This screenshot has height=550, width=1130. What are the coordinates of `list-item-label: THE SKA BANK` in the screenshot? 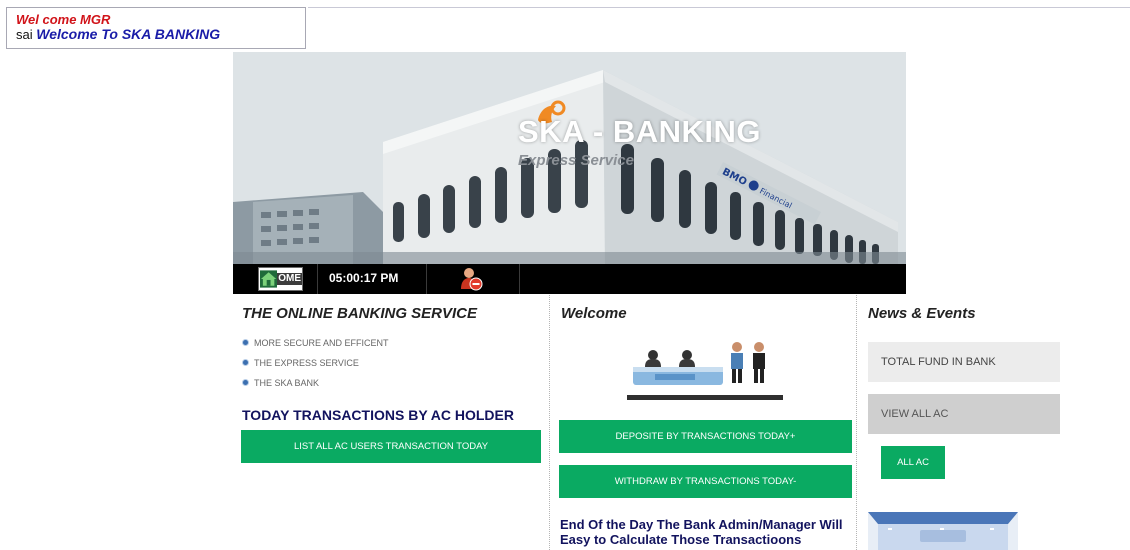 It's located at (287, 383).